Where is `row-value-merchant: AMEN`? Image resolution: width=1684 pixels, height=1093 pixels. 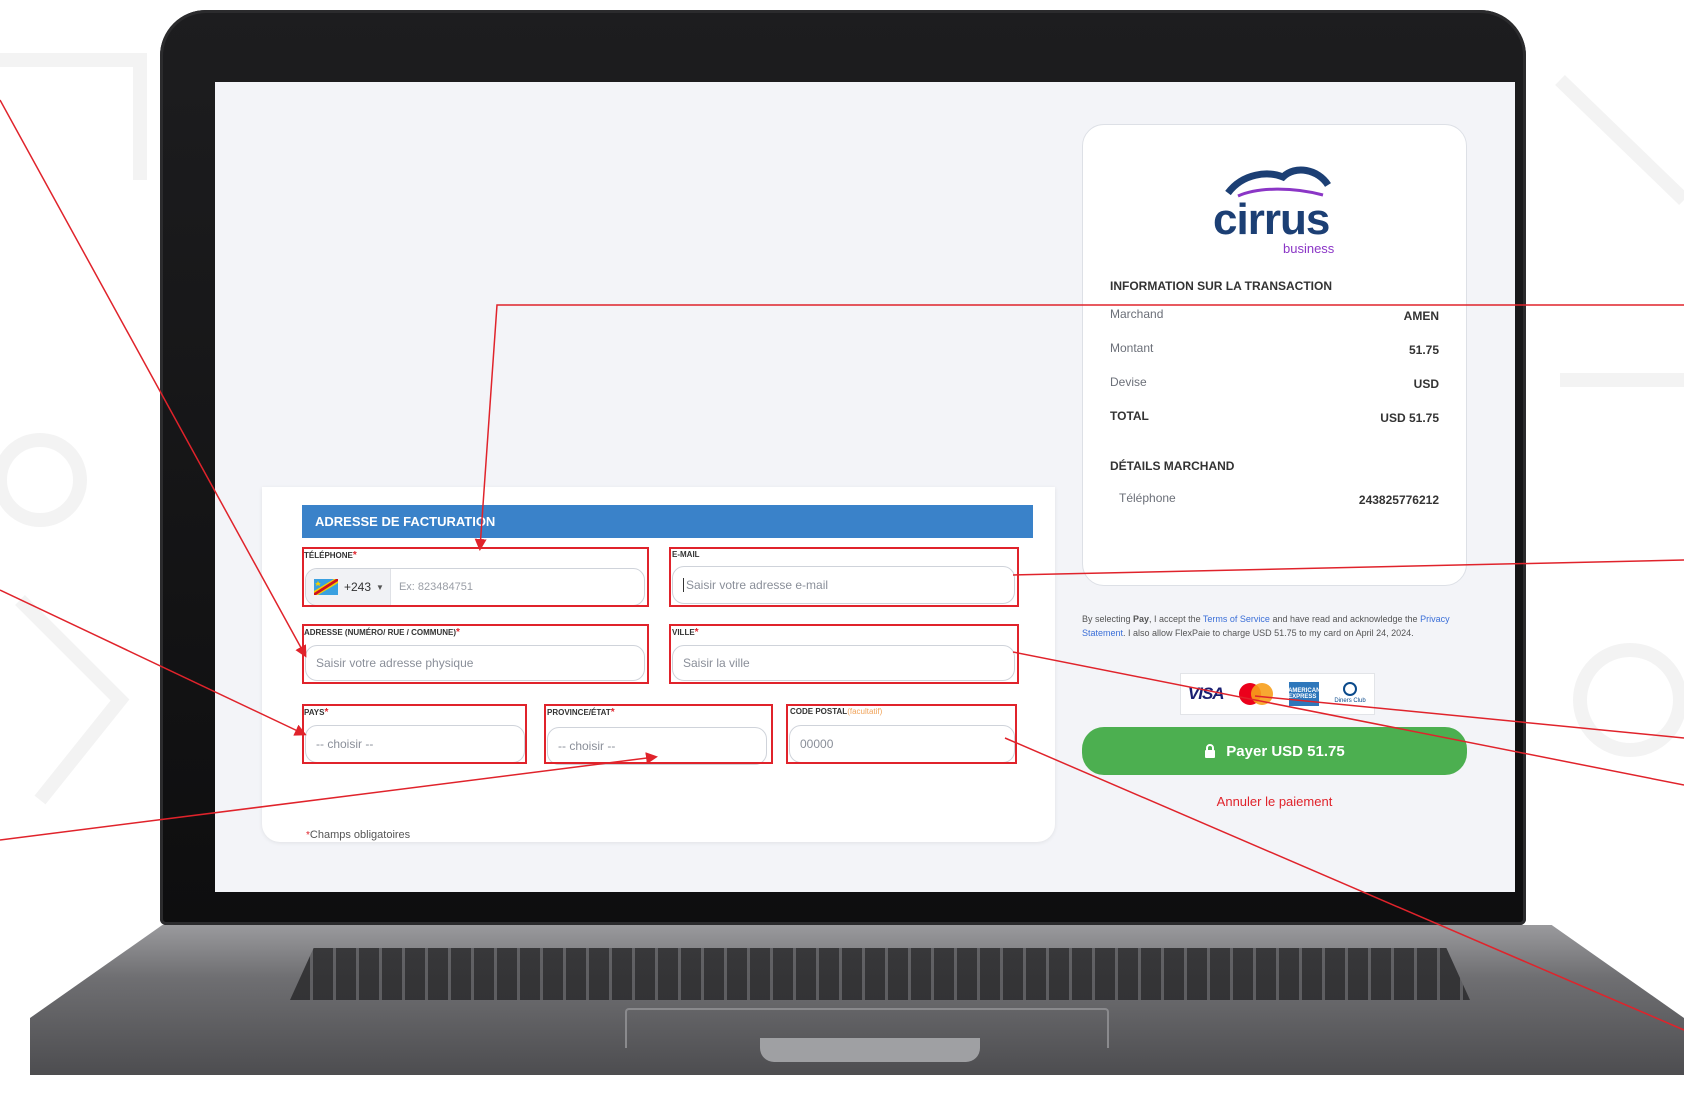
row-value-merchant: AMEN is located at coordinates (1421, 316).